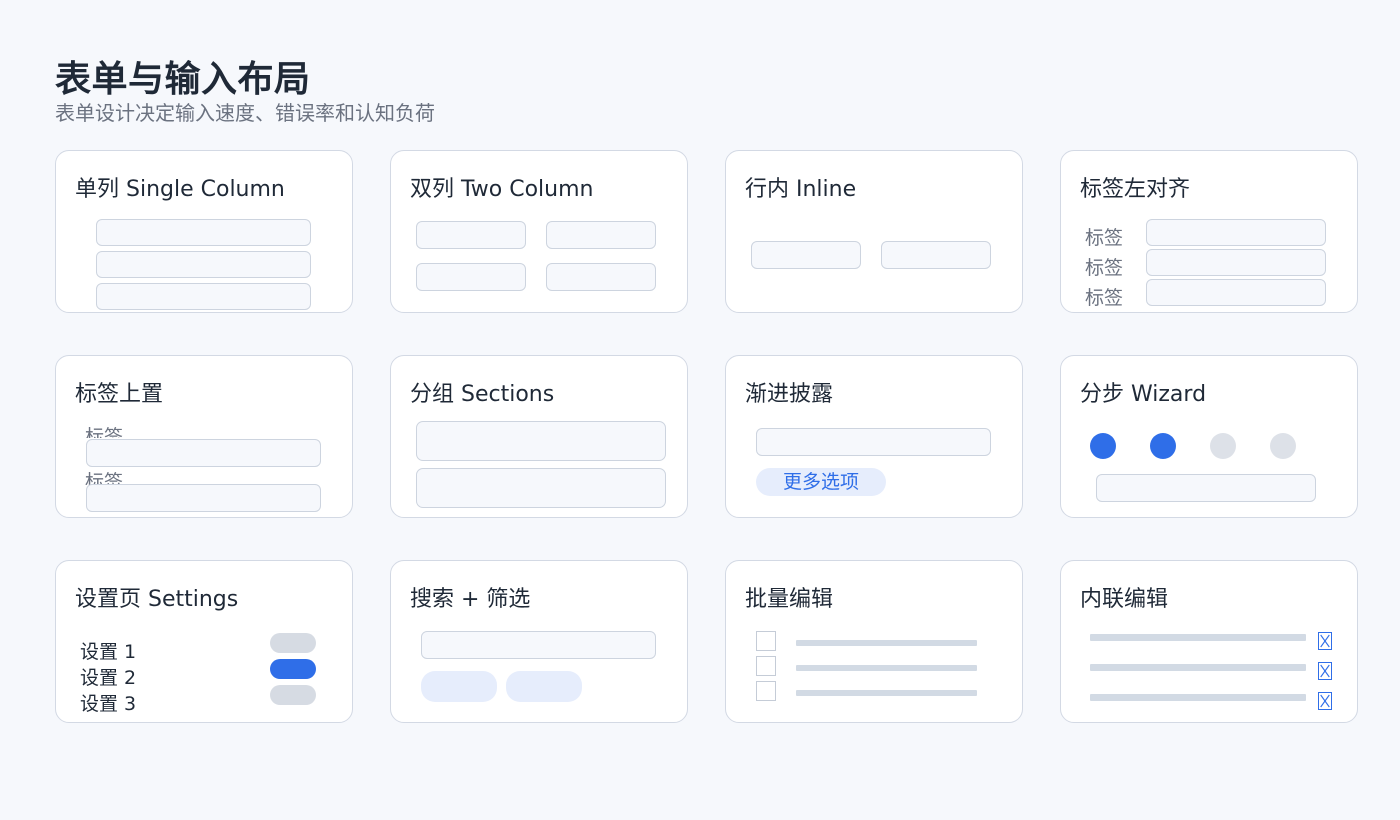 The width and height of the screenshot is (1400, 820). What do you see at coordinates (538, 645) in the screenshot?
I see `search-input` at bounding box center [538, 645].